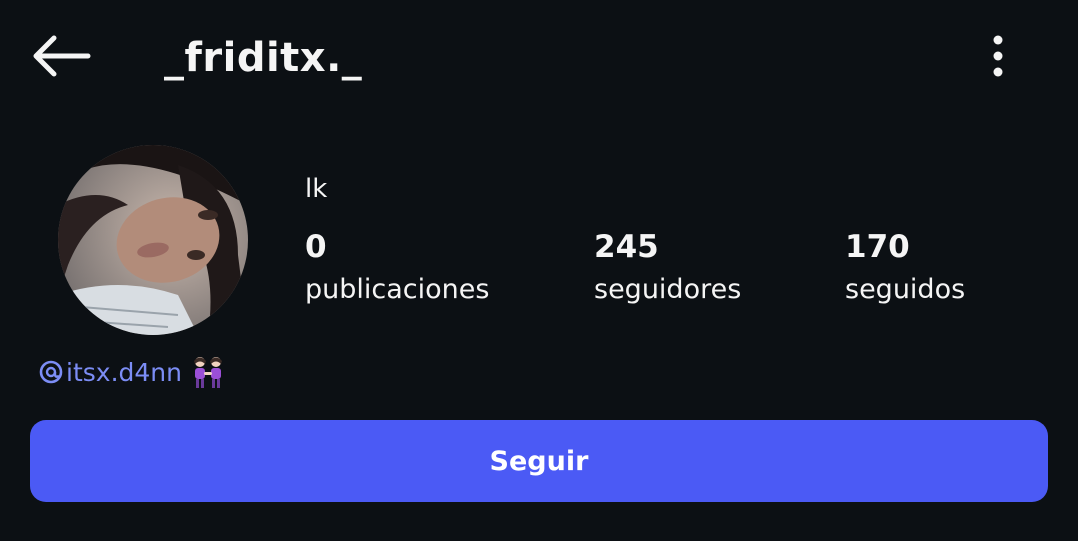 This screenshot has height=541, width=1078. What do you see at coordinates (124, 372) in the screenshot?
I see `threads-handle: itsx.d4nn` at bounding box center [124, 372].